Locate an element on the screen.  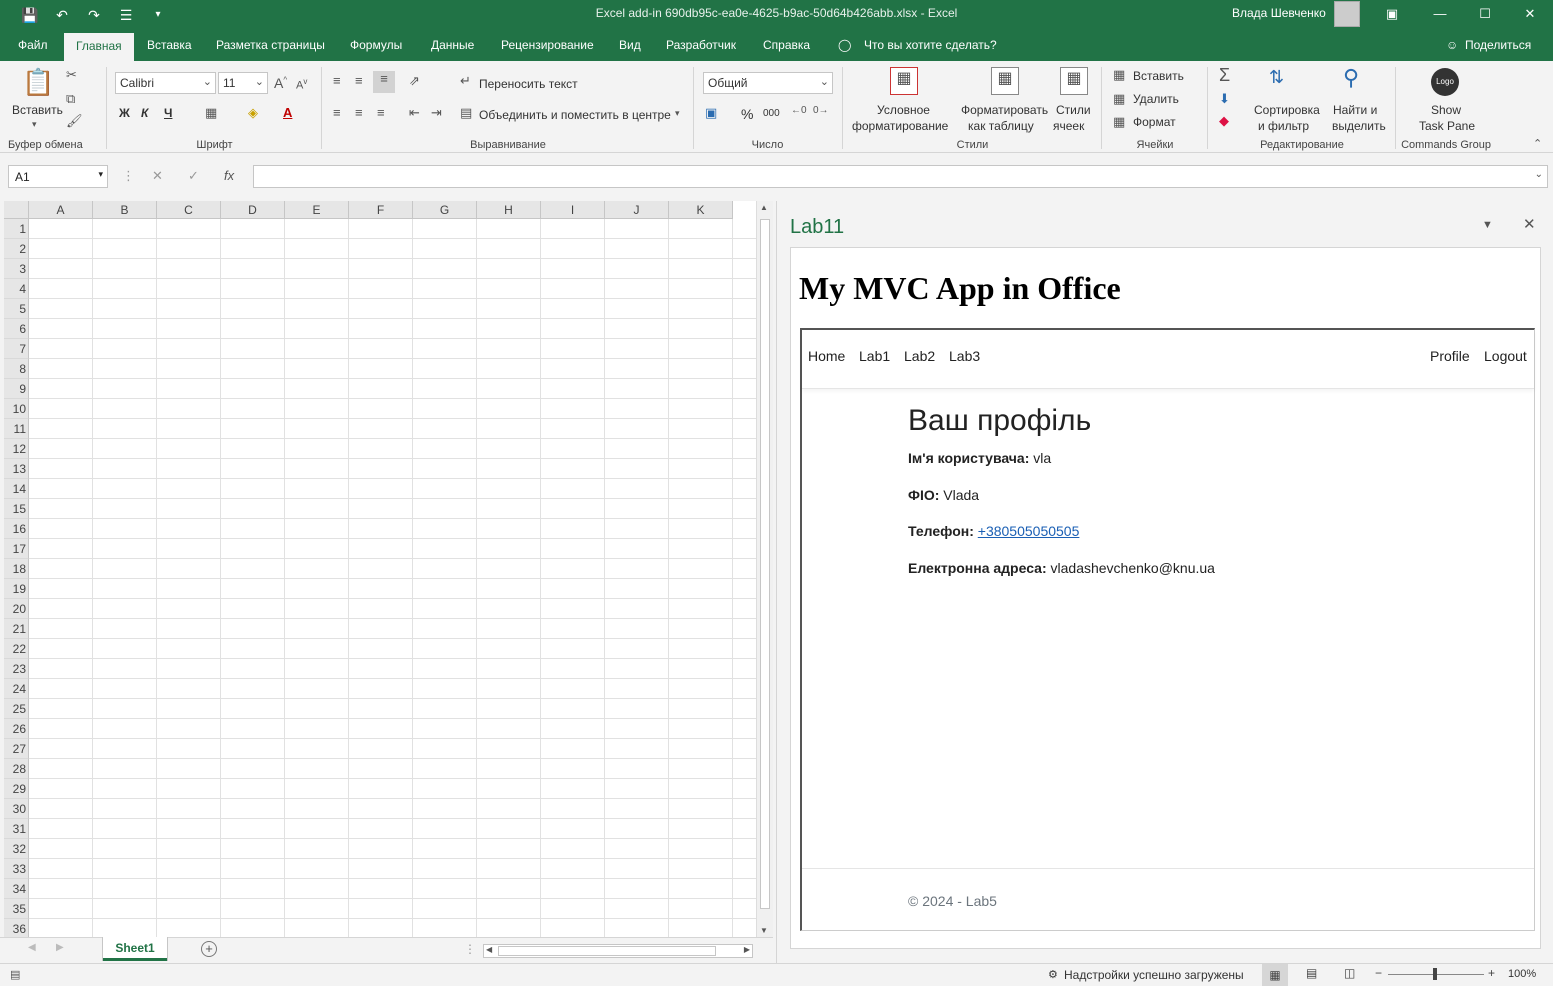
row-header: 17 is located at coordinates (16, 549).